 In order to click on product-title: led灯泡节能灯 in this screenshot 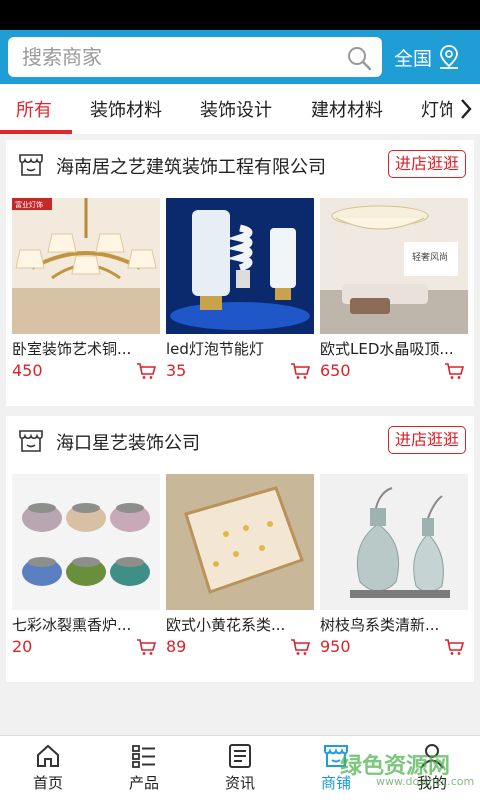, I will do `click(215, 349)`.